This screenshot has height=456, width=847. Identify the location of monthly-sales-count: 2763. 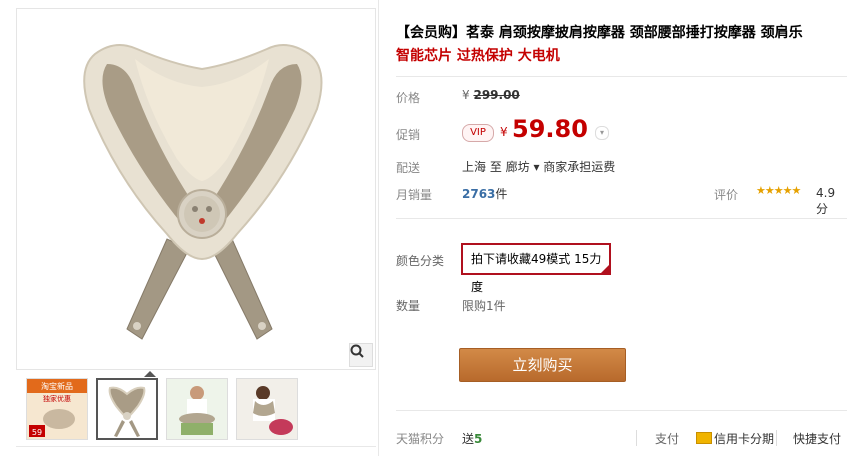
(479, 194).